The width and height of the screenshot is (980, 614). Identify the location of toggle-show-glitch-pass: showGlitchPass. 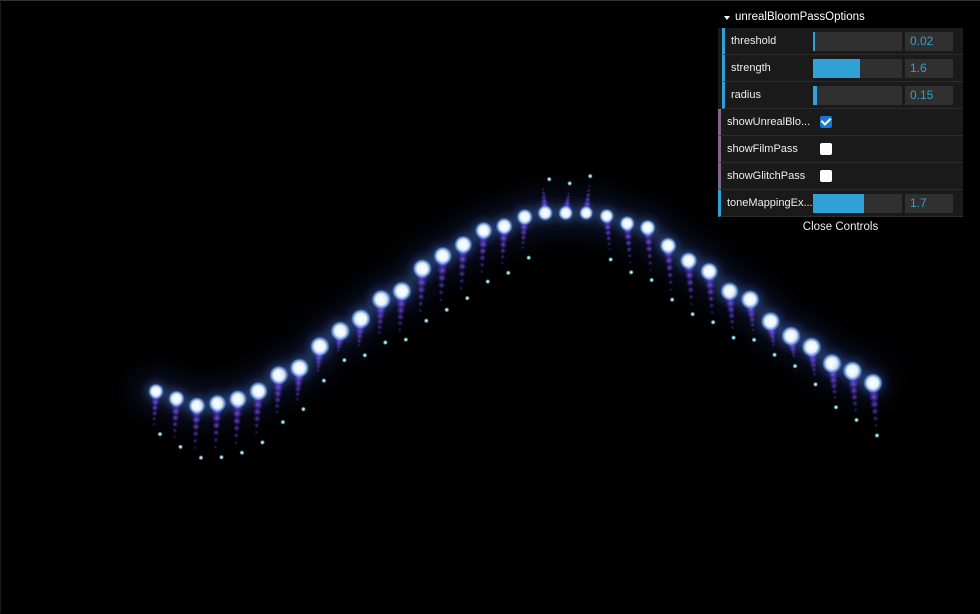
(840, 176).